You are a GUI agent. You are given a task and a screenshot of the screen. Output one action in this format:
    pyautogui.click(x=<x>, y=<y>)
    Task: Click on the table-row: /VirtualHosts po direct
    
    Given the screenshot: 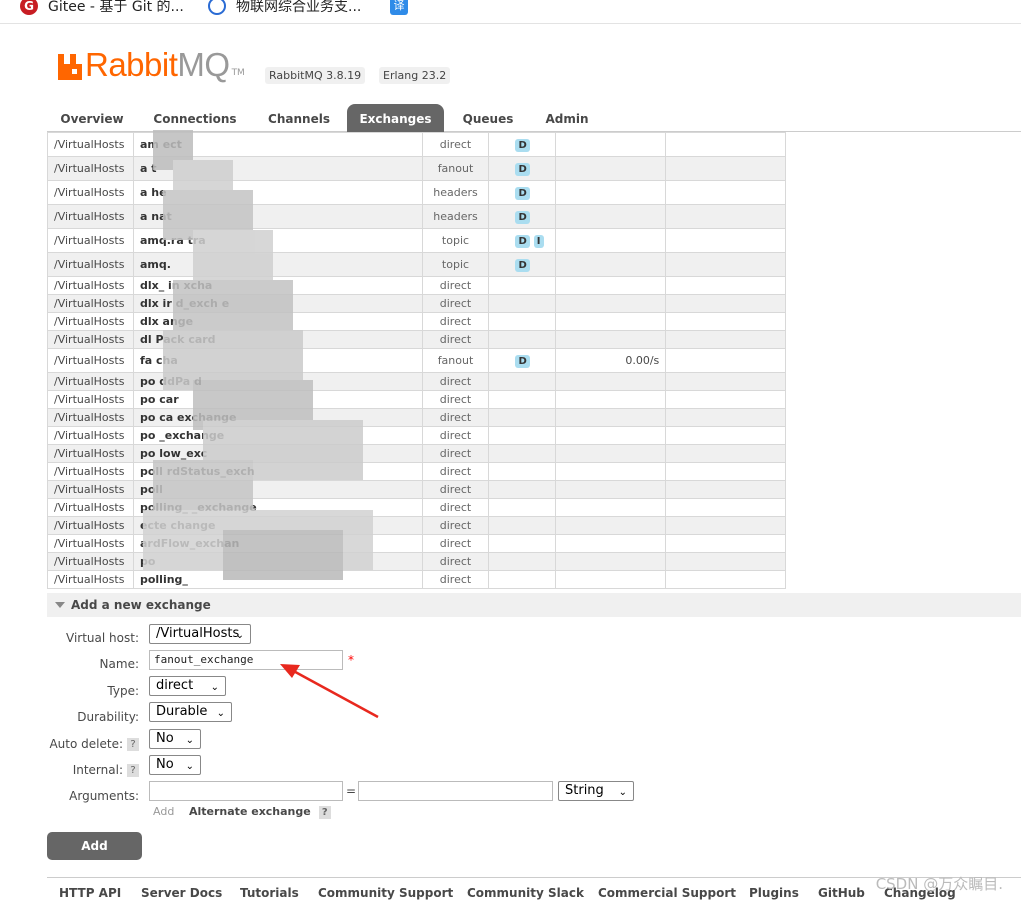 What is the action you would take?
    pyautogui.click(x=416, y=561)
    